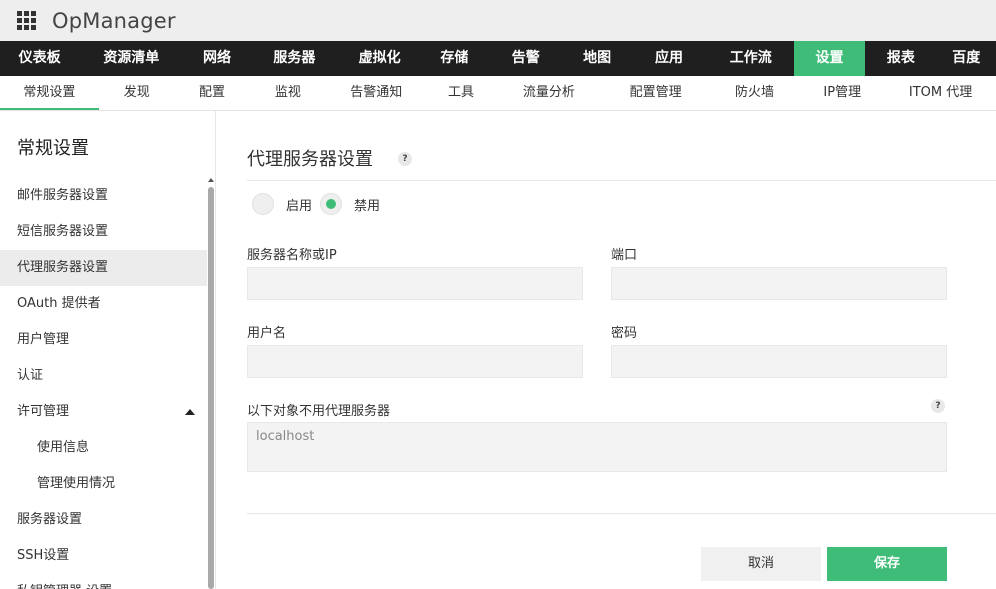  What do you see at coordinates (50, 519) in the screenshot?
I see `sidebar-item-label: 服务器设置` at bounding box center [50, 519].